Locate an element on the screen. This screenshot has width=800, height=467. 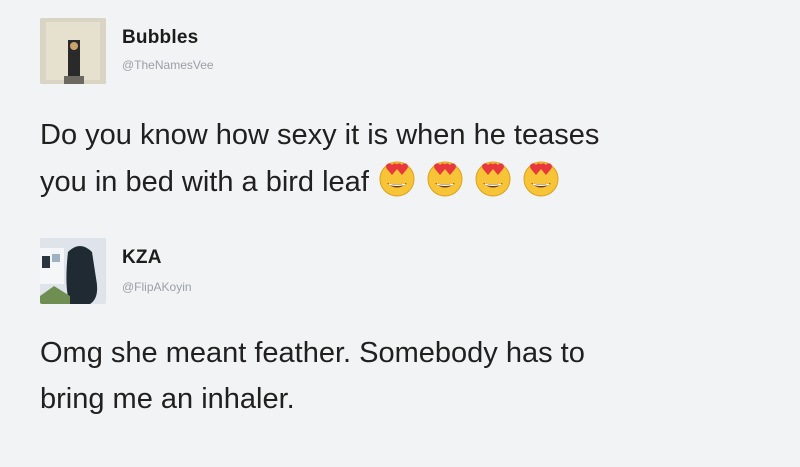
display-name: KZA is located at coordinates (142, 258).